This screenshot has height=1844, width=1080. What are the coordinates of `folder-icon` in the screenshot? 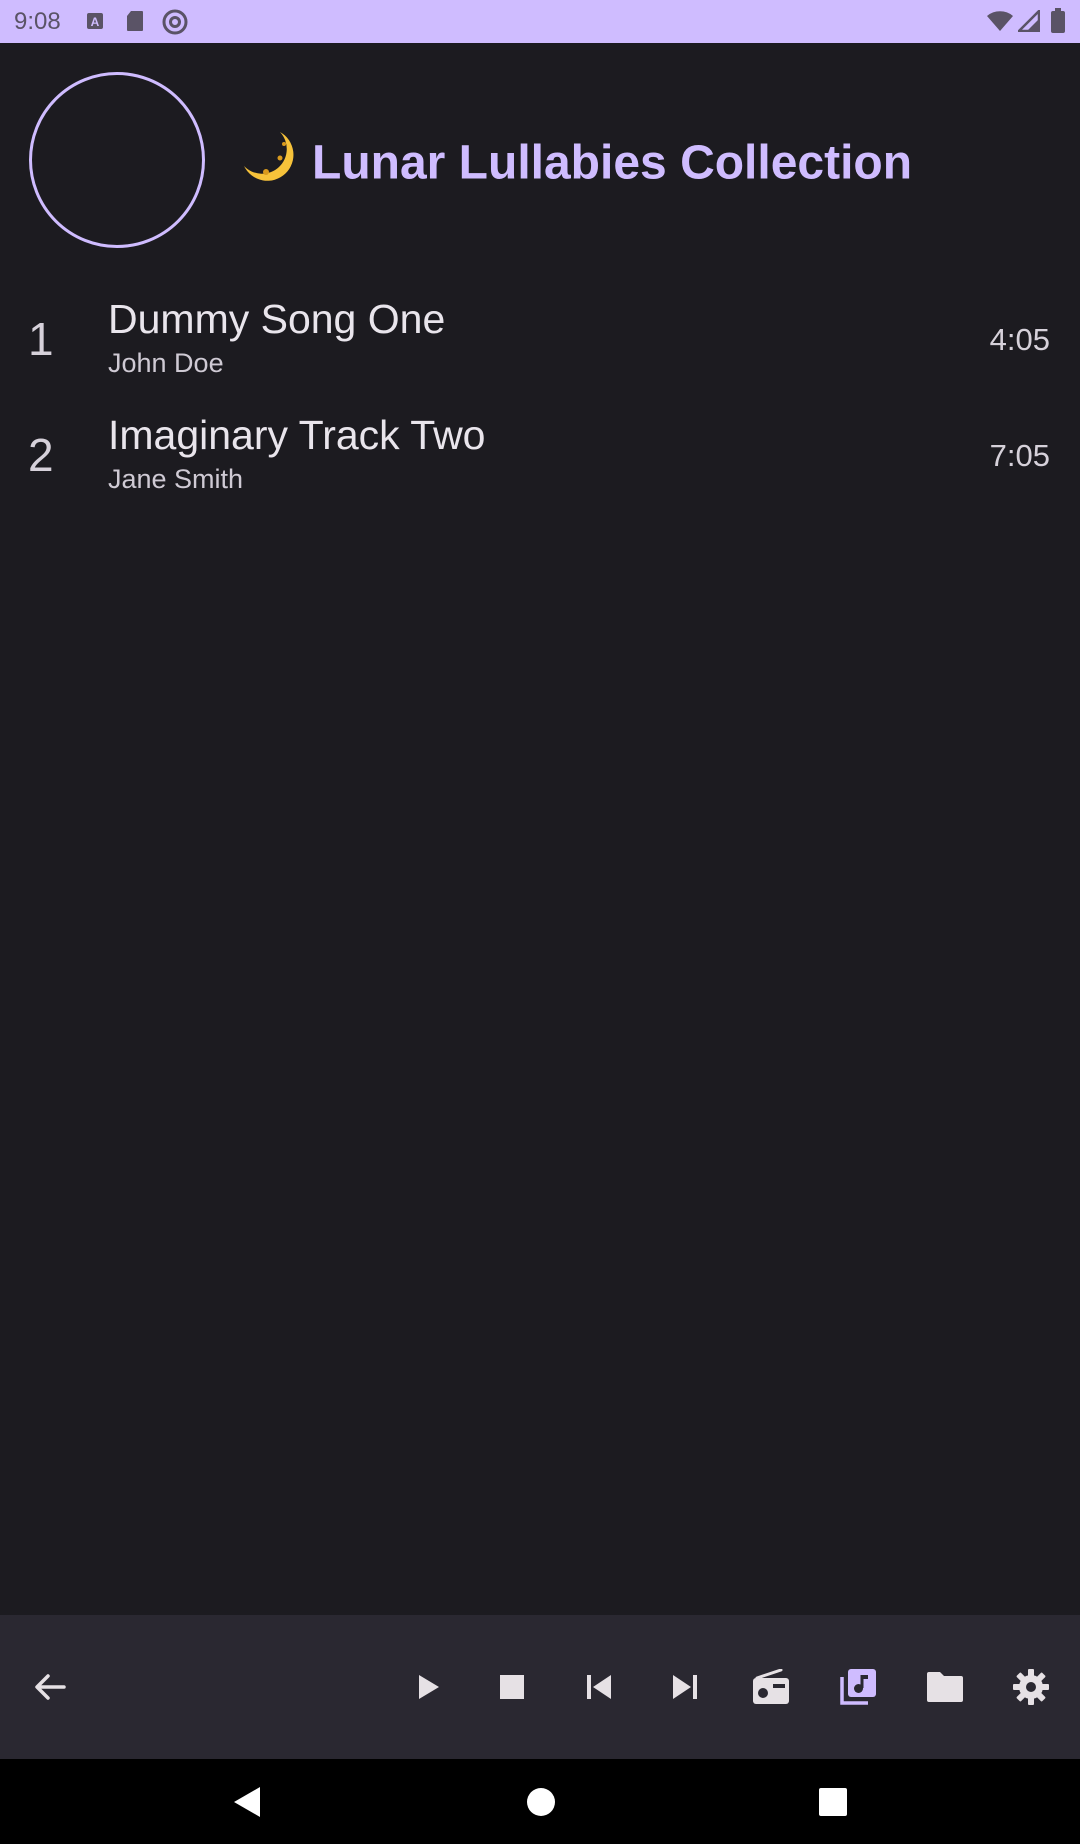 It's located at (945, 1687).